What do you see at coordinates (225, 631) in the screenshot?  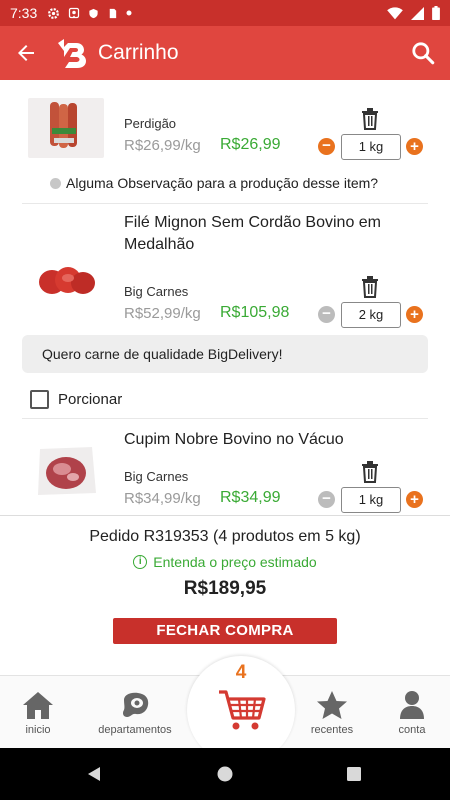 I see `checkout-button: FECHAR COMPRA` at bounding box center [225, 631].